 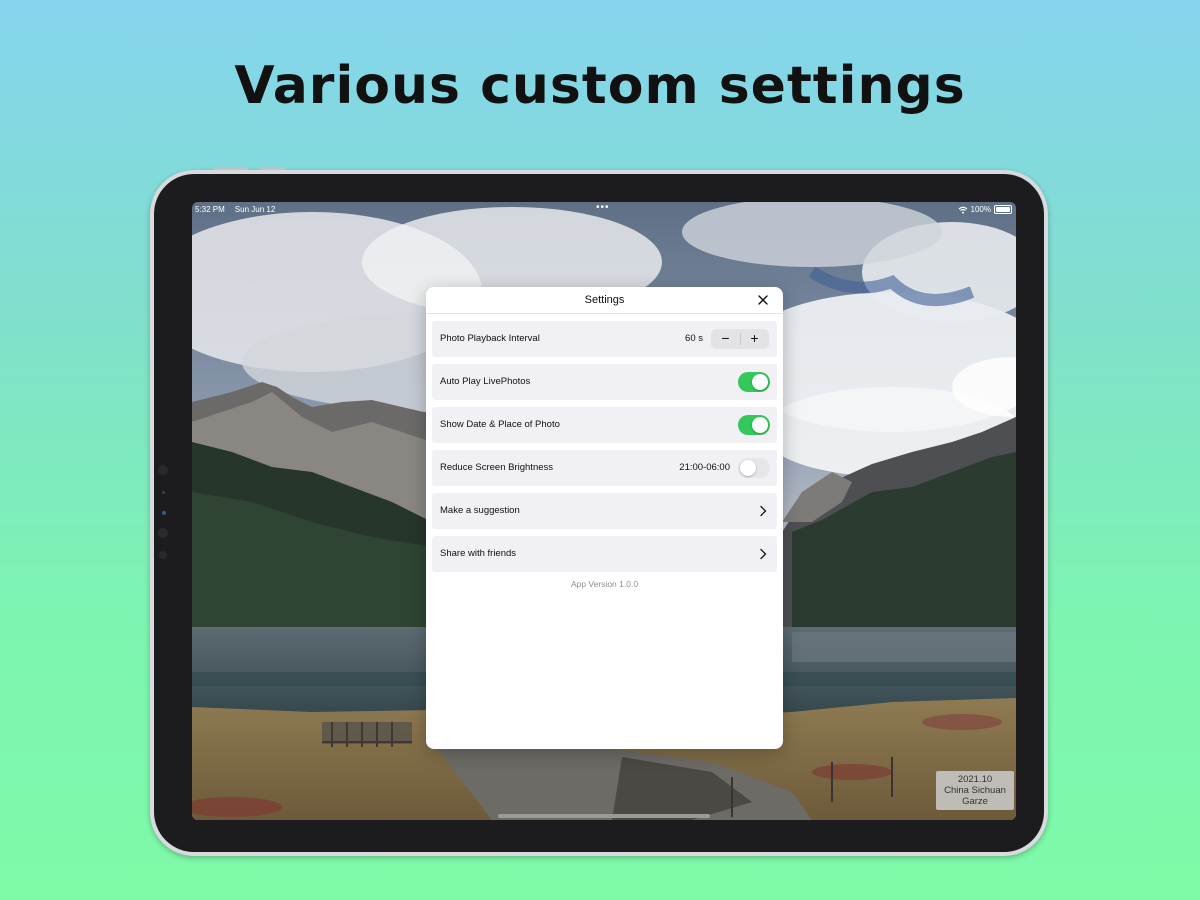 What do you see at coordinates (725, 339) in the screenshot?
I see `minus-icon: −` at bounding box center [725, 339].